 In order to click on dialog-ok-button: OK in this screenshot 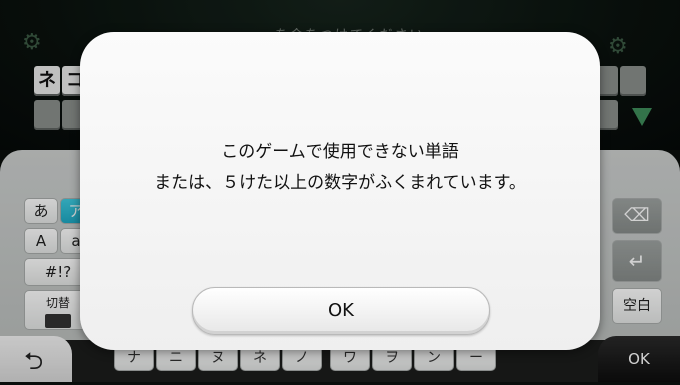, I will do `click(341, 311)`.